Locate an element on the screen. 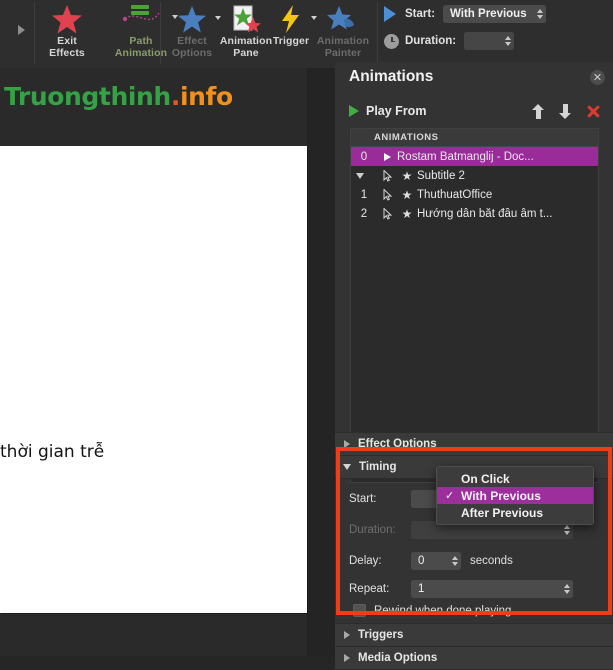 Image resolution: width=613 pixels, height=670 pixels. timing-delay-unit: seconds is located at coordinates (491, 561).